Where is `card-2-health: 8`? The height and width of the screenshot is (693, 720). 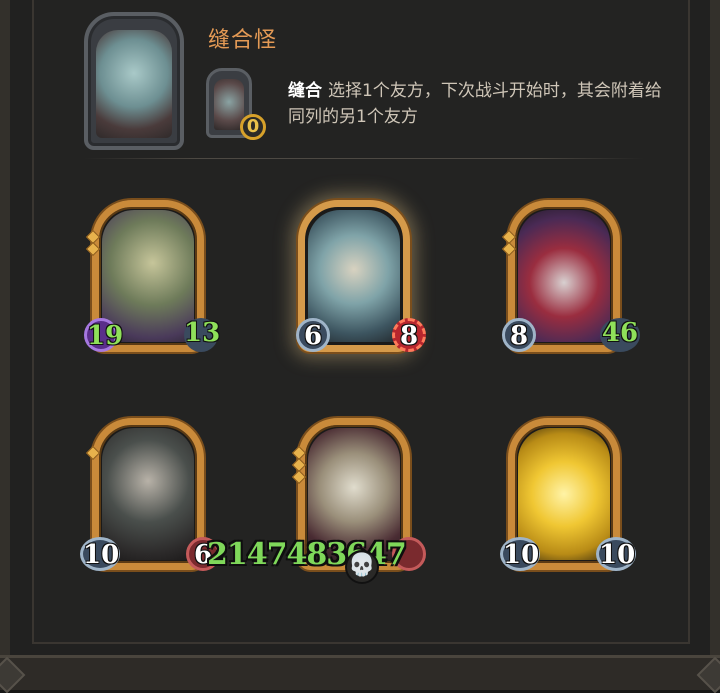
card-2-health: 8 is located at coordinates (409, 335).